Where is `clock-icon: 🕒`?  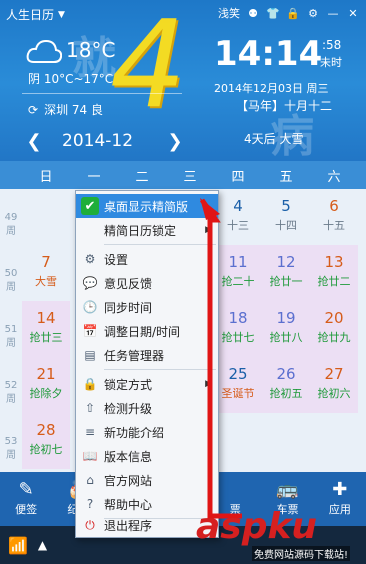 clock-icon: 🕒 is located at coordinates (90, 307).